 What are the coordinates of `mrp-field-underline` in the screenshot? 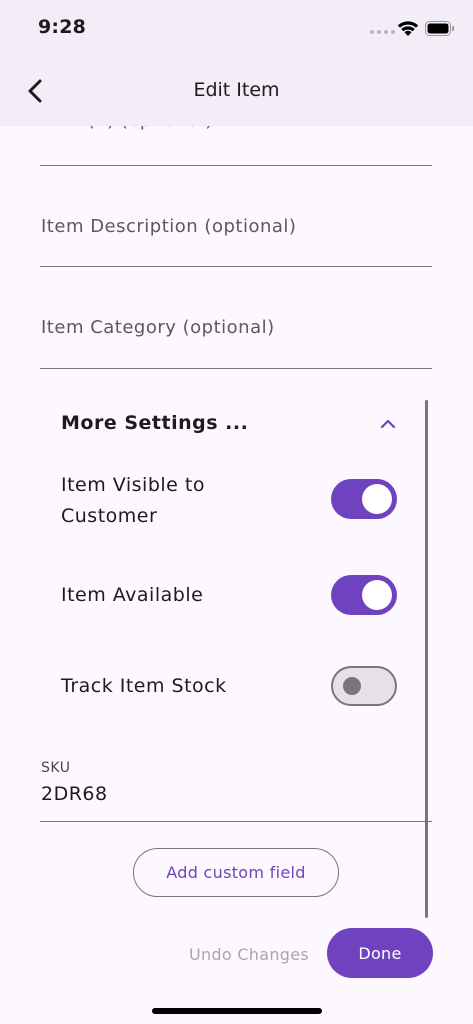 It's located at (236, 165).